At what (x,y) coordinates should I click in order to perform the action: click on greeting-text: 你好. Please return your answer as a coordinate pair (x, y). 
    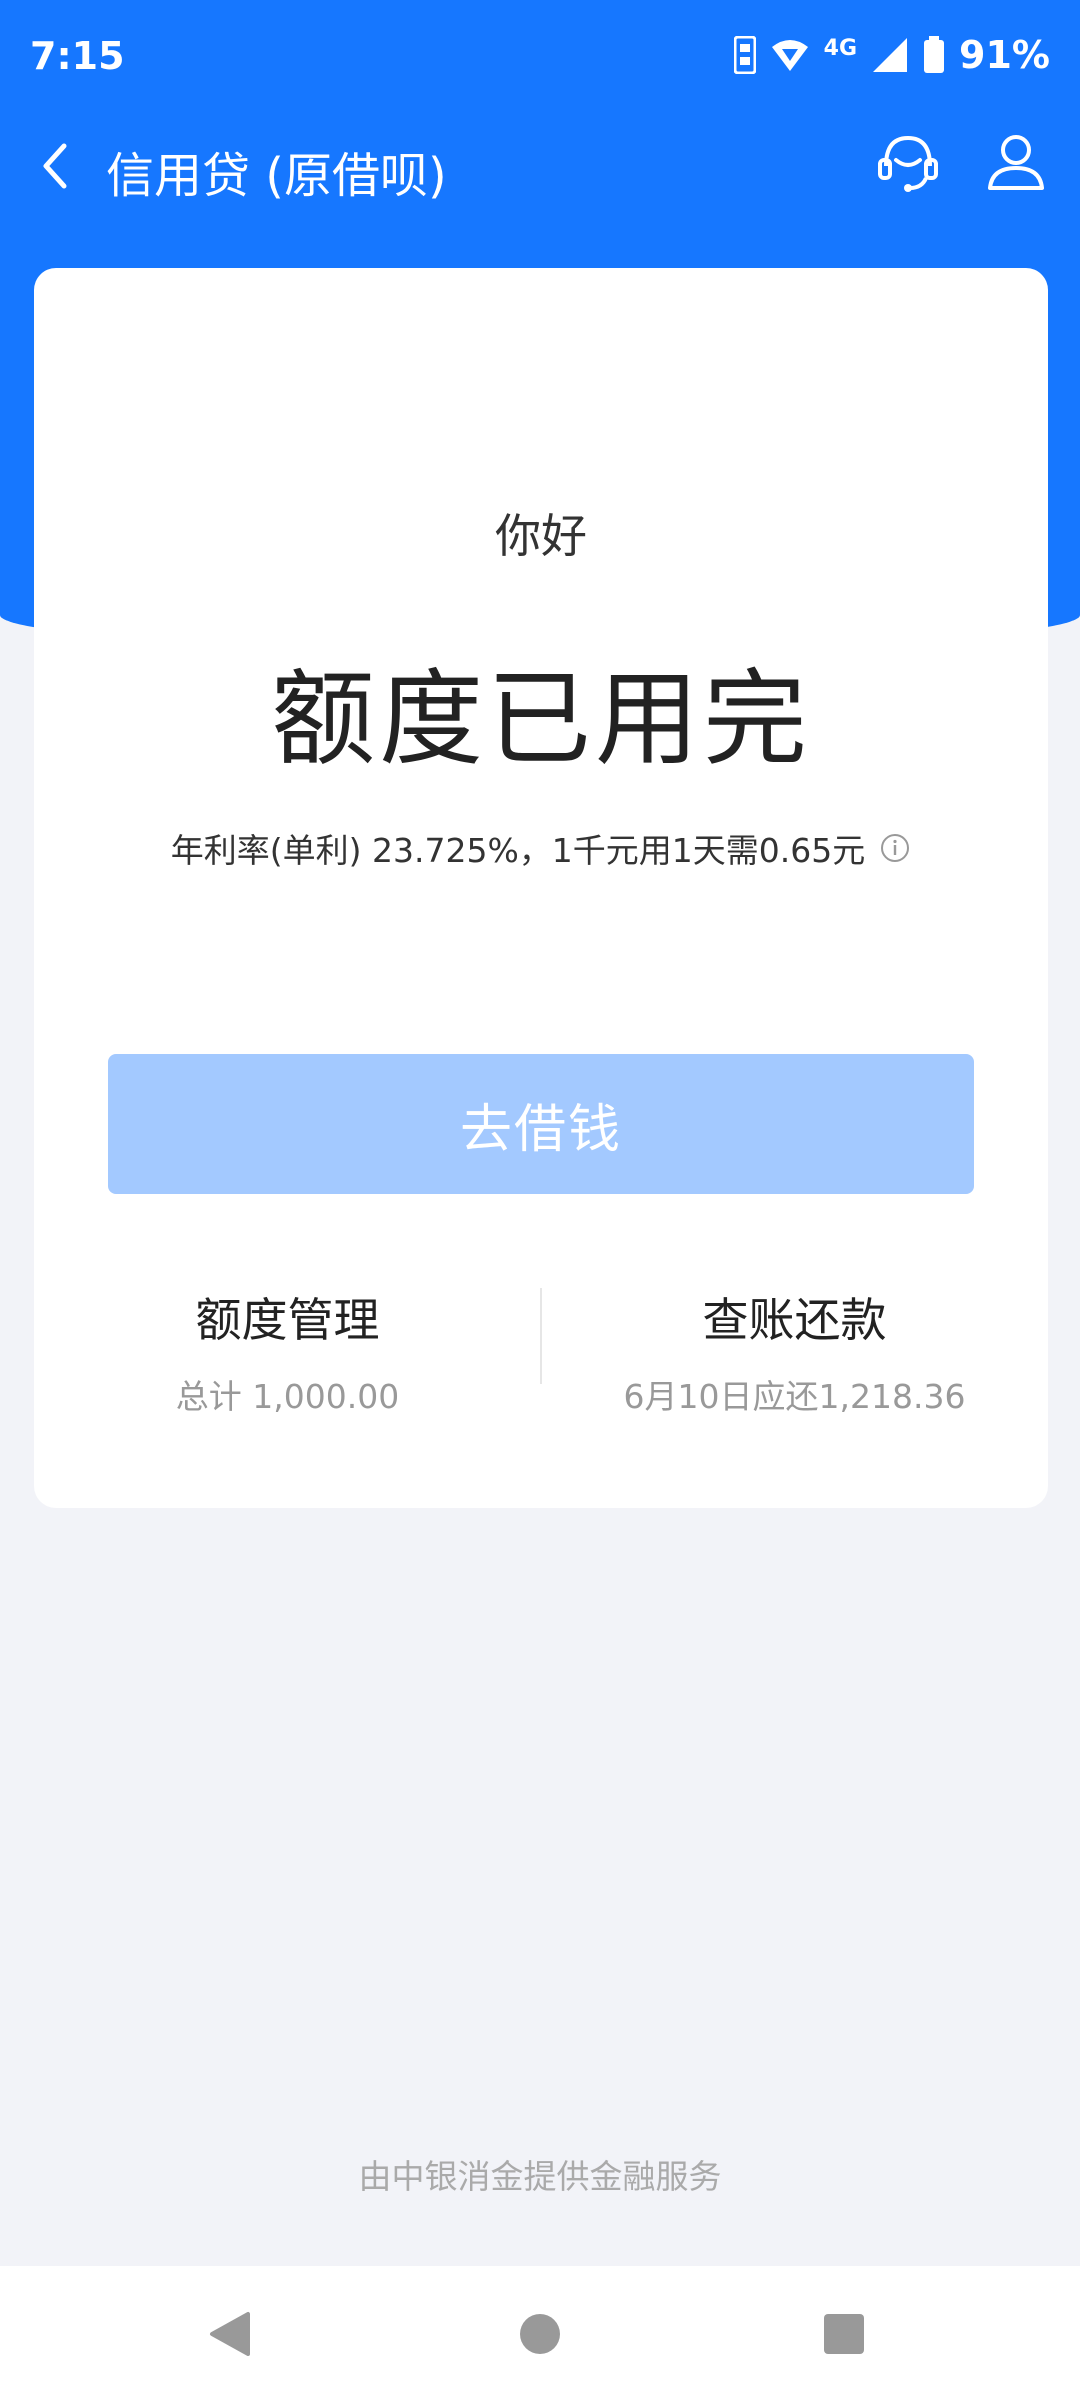
    Looking at the image, I should click on (541, 536).